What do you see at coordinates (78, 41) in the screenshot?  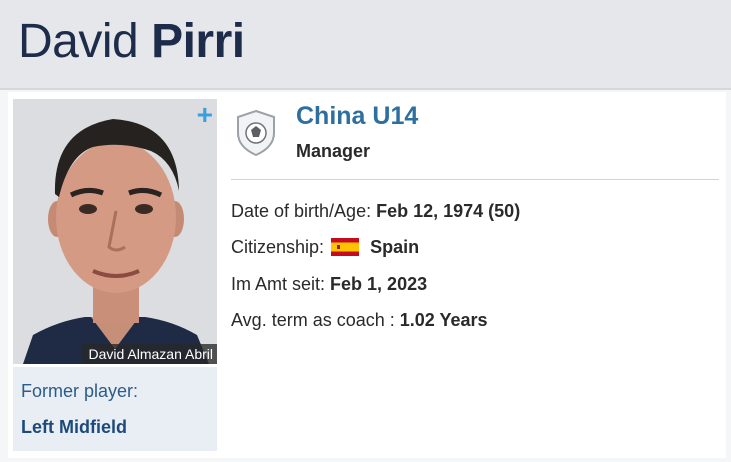 I see `first-name: David` at bounding box center [78, 41].